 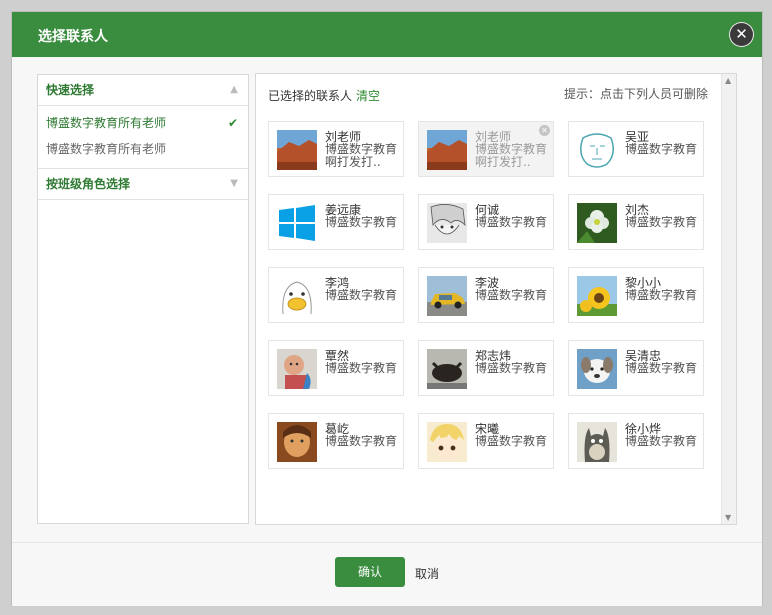 What do you see at coordinates (297, 296) in the screenshot?
I see `cartoon-duck-avatar` at bounding box center [297, 296].